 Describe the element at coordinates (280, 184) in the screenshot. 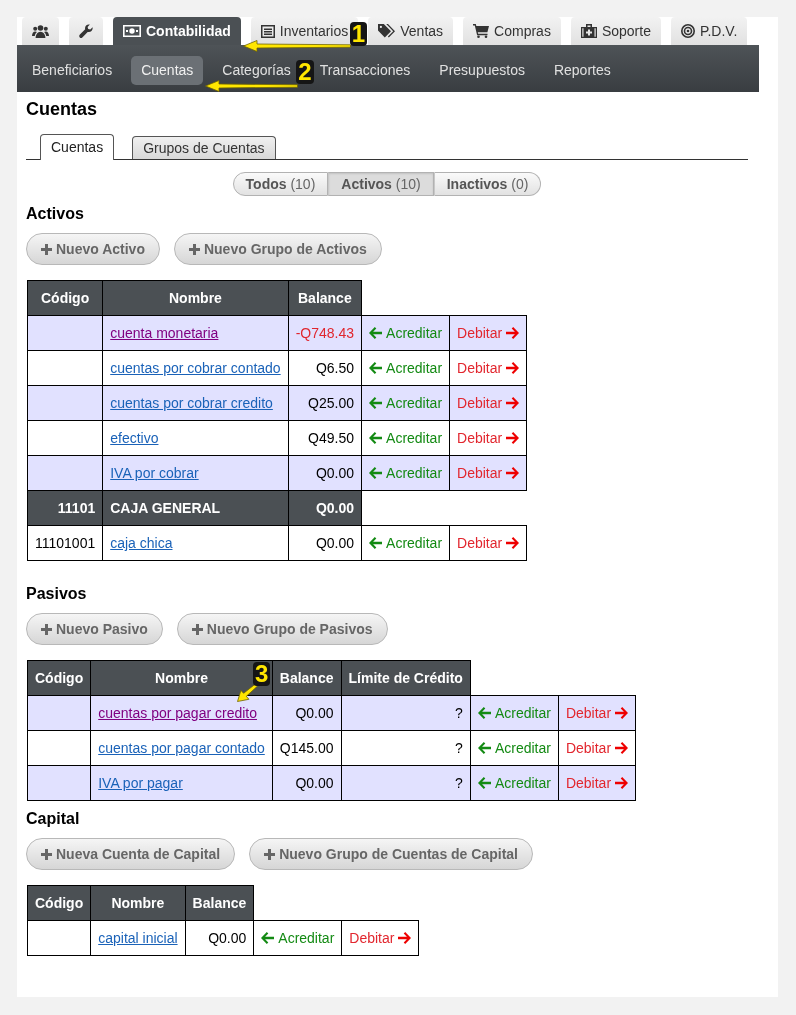

I see `filter-button: Todos (10)` at that location.